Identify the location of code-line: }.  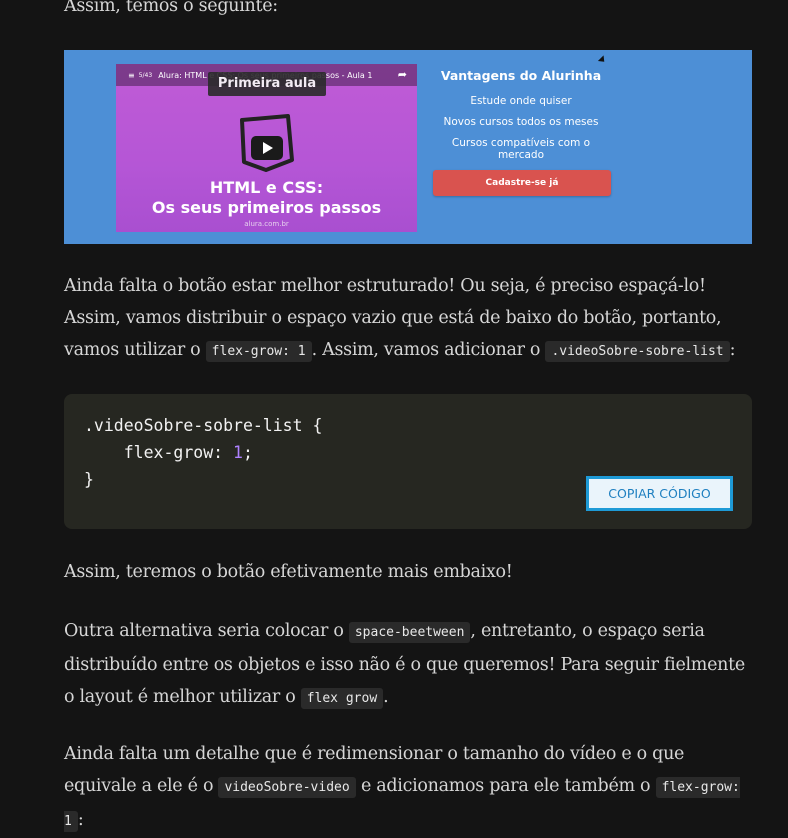
(89, 479).